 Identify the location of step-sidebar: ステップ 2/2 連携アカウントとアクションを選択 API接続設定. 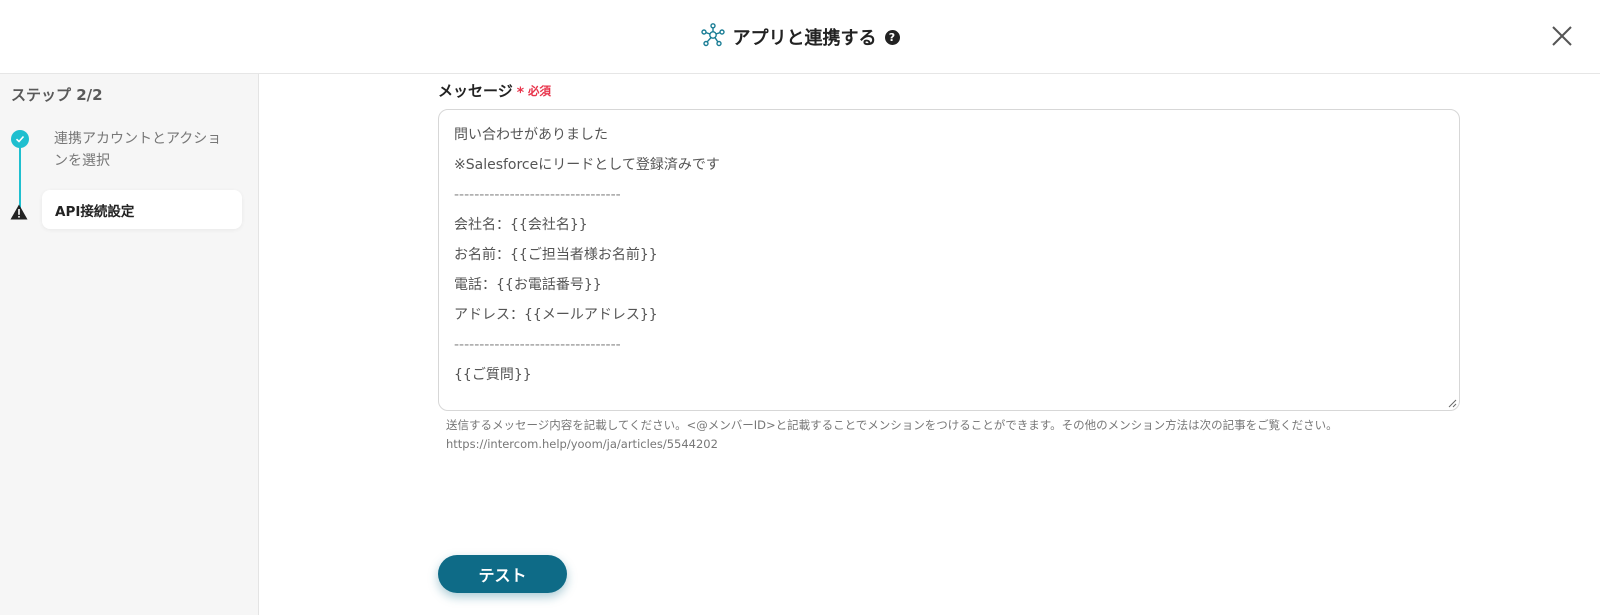
(129, 344).